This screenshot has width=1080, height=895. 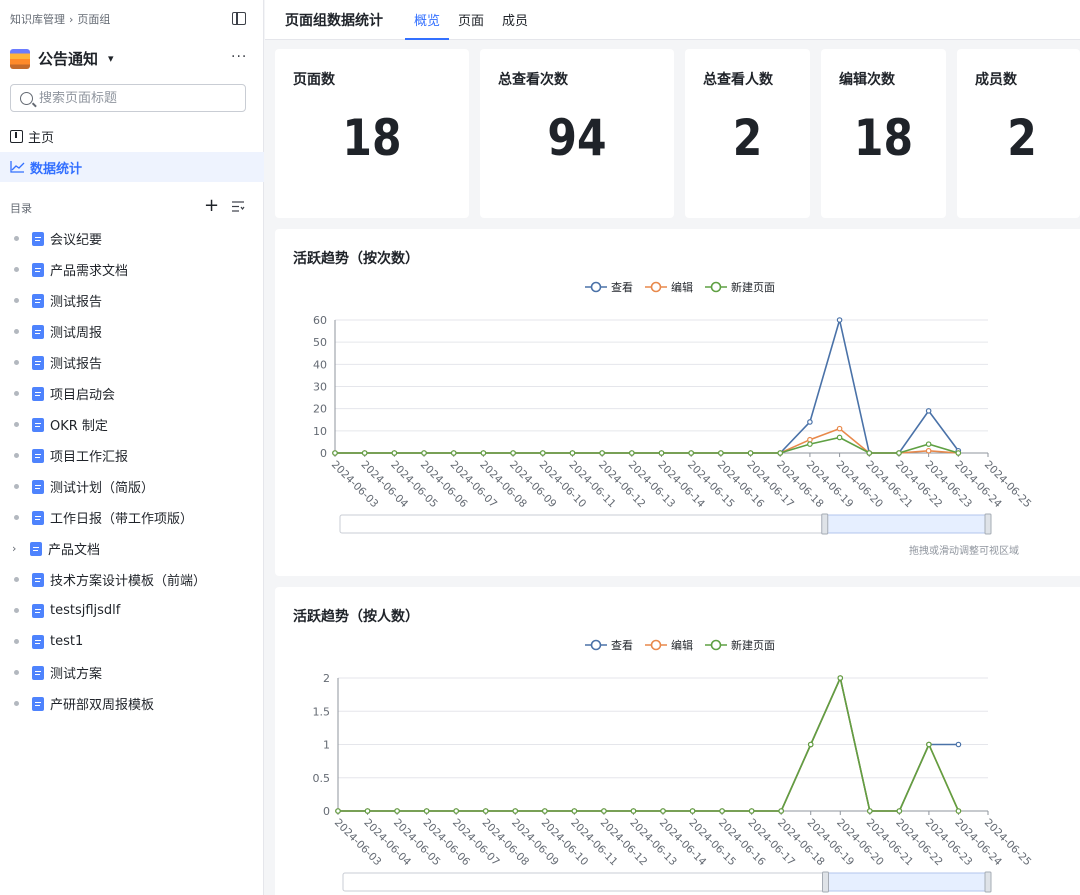 What do you see at coordinates (211, 205) in the screenshot?
I see `add-icon: +` at bounding box center [211, 205].